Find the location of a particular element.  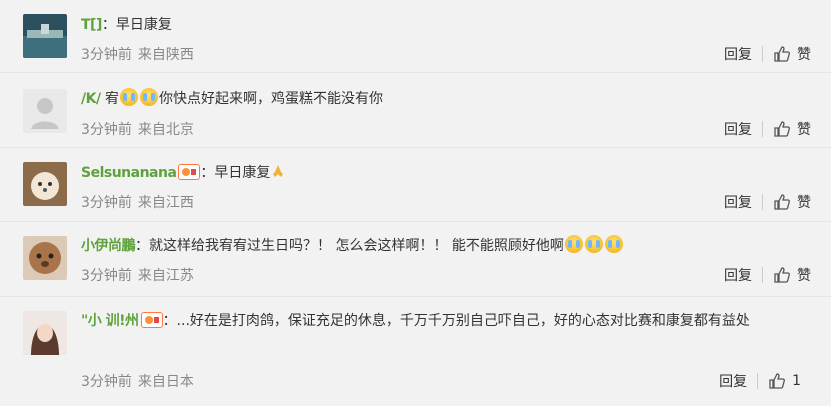

comment-content: 你快点好起来啊，鸡蛋糕不能没有你 is located at coordinates (271, 99).